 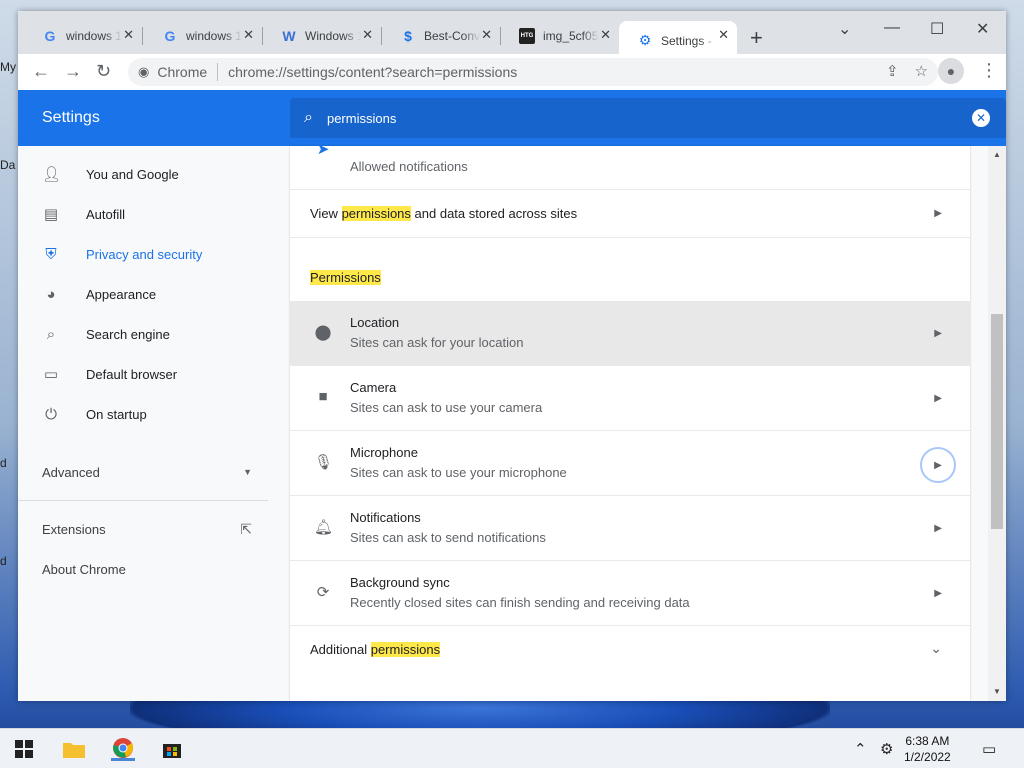 What do you see at coordinates (571, 35) in the screenshot?
I see `tab-title: img_5cf05` at bounding box center [571, 35].